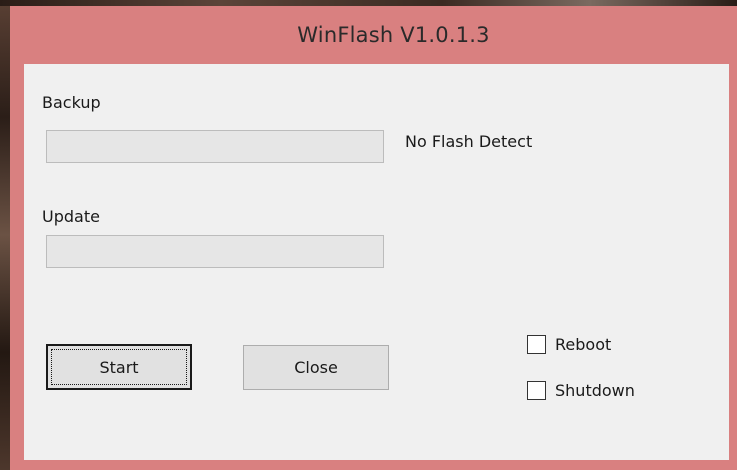 The width and height of the screenshot is (737, 470). I want to click on update-label: Update, so click(71, 216).